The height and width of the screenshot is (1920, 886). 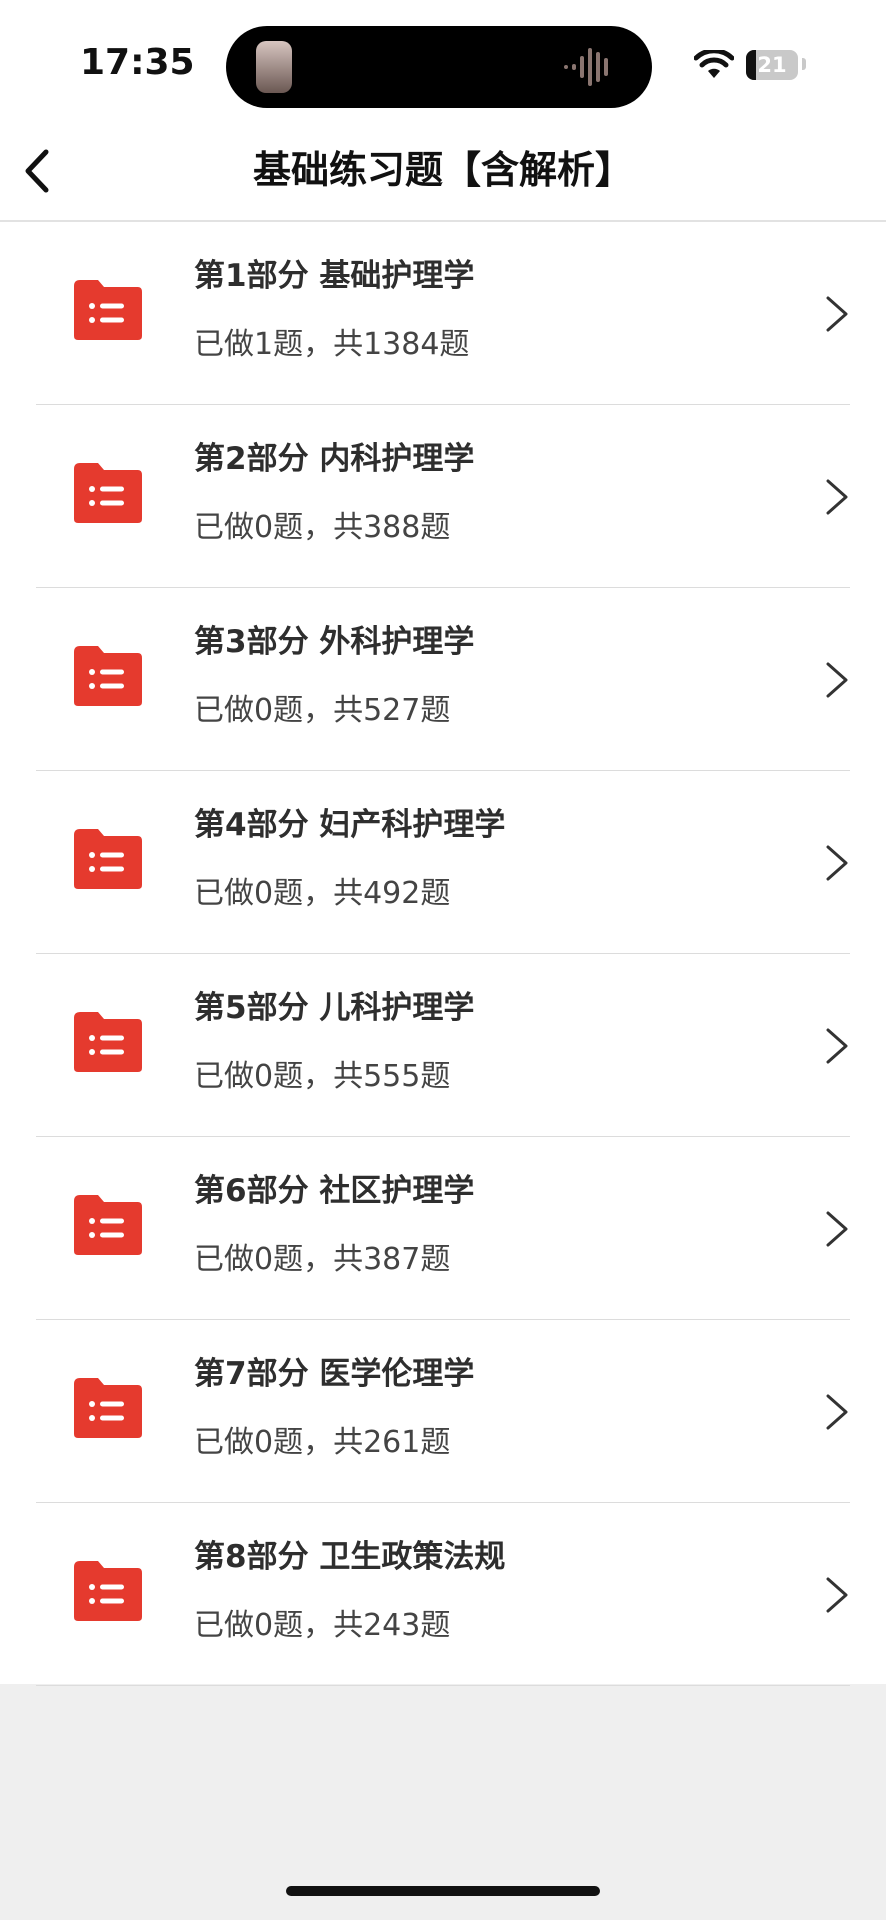 I want to click on navigation-bar: 基础练习题【含解析】, so click(x=443, y=171).